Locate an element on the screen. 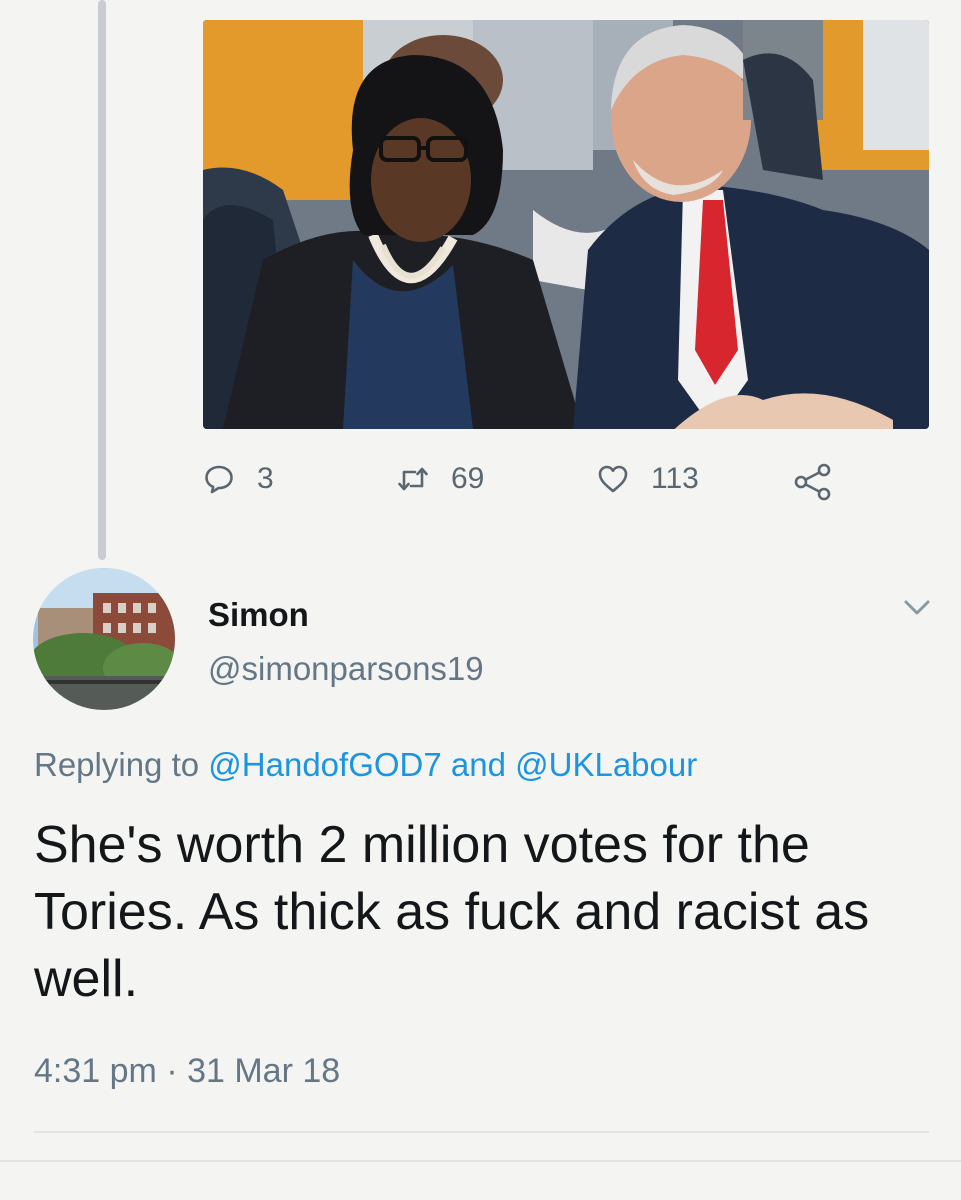  replying-to-mention-2: @UKLabour is located at coordinates (606, 764).